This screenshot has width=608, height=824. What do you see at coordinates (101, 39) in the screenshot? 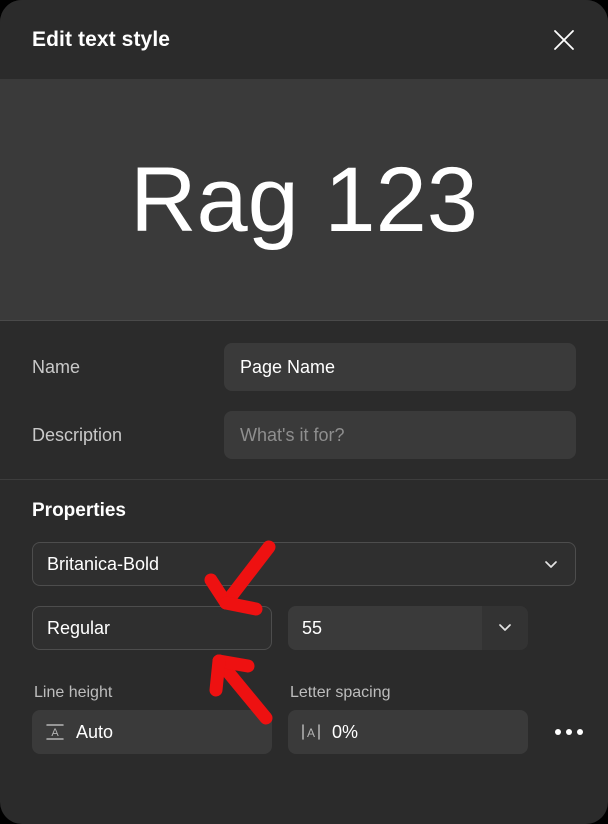
I see `page-title: Edit text style` at bounding box center [101, 39].